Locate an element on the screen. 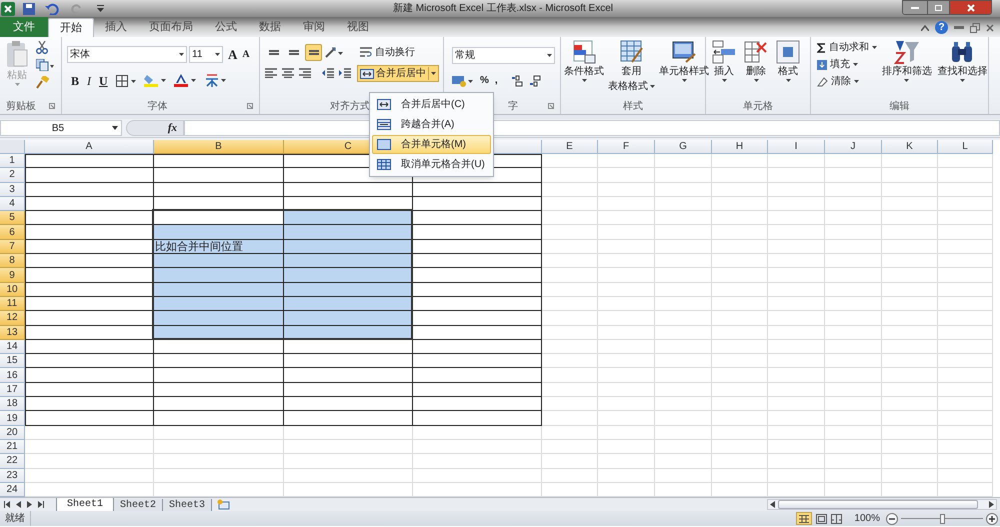 The image size is (1000, 527). ribbon-tab: 插入 is located at coordinates (116, 27).